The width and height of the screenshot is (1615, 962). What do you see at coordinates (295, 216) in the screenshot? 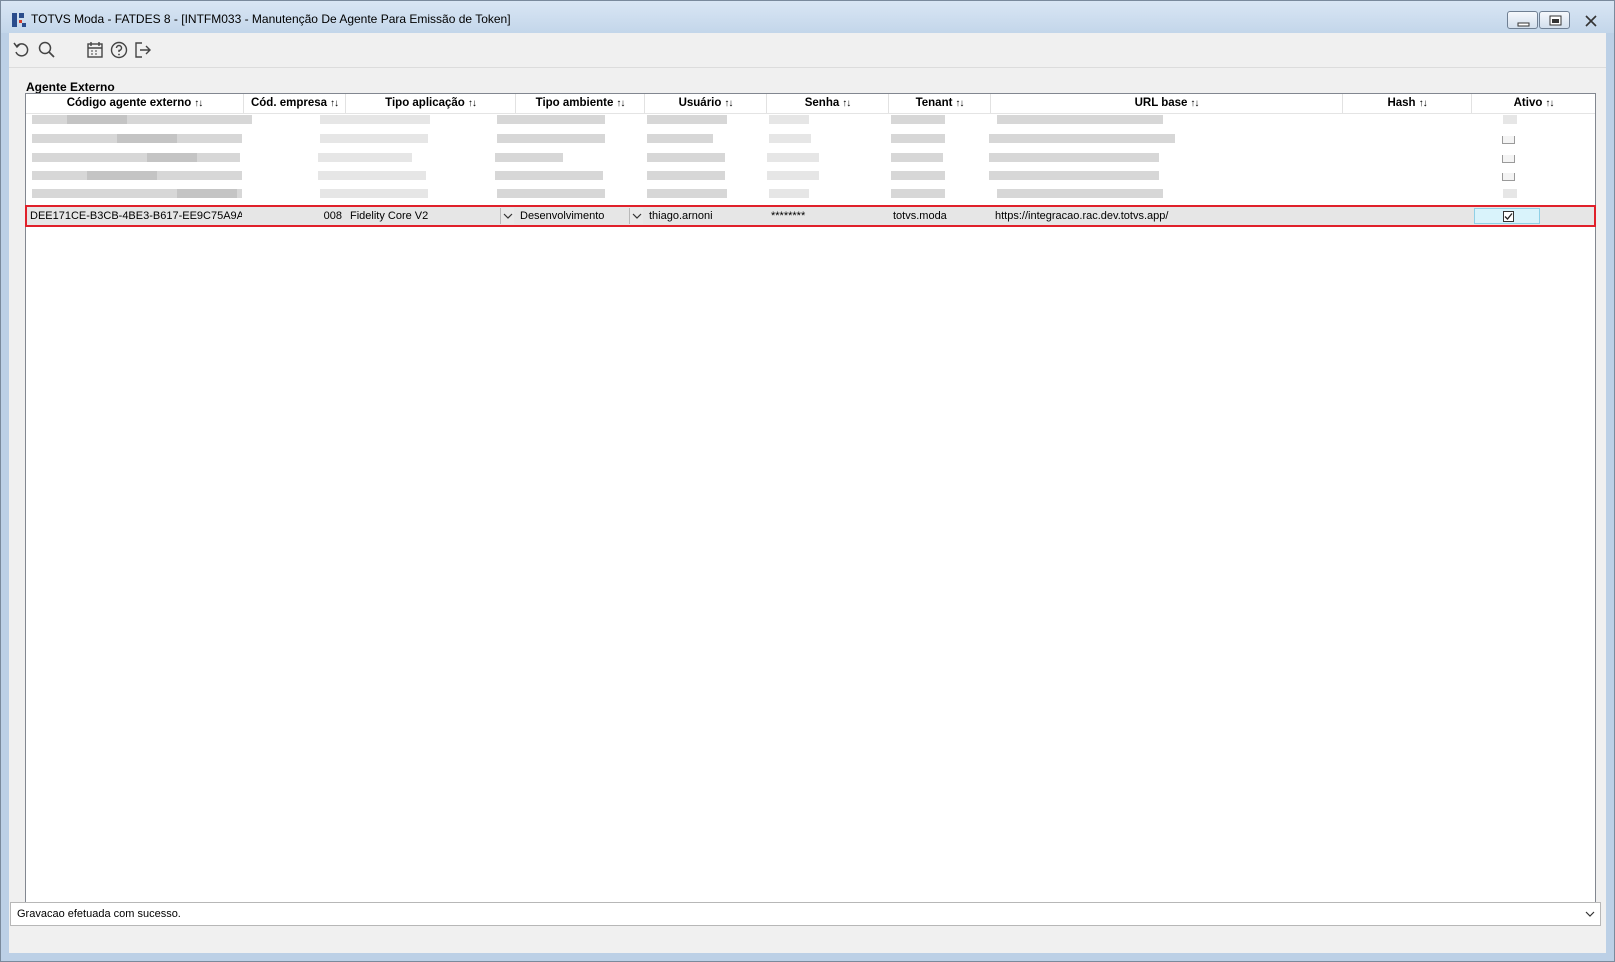
I see `cell-empresa: 008` at bounding box center [295, 216].